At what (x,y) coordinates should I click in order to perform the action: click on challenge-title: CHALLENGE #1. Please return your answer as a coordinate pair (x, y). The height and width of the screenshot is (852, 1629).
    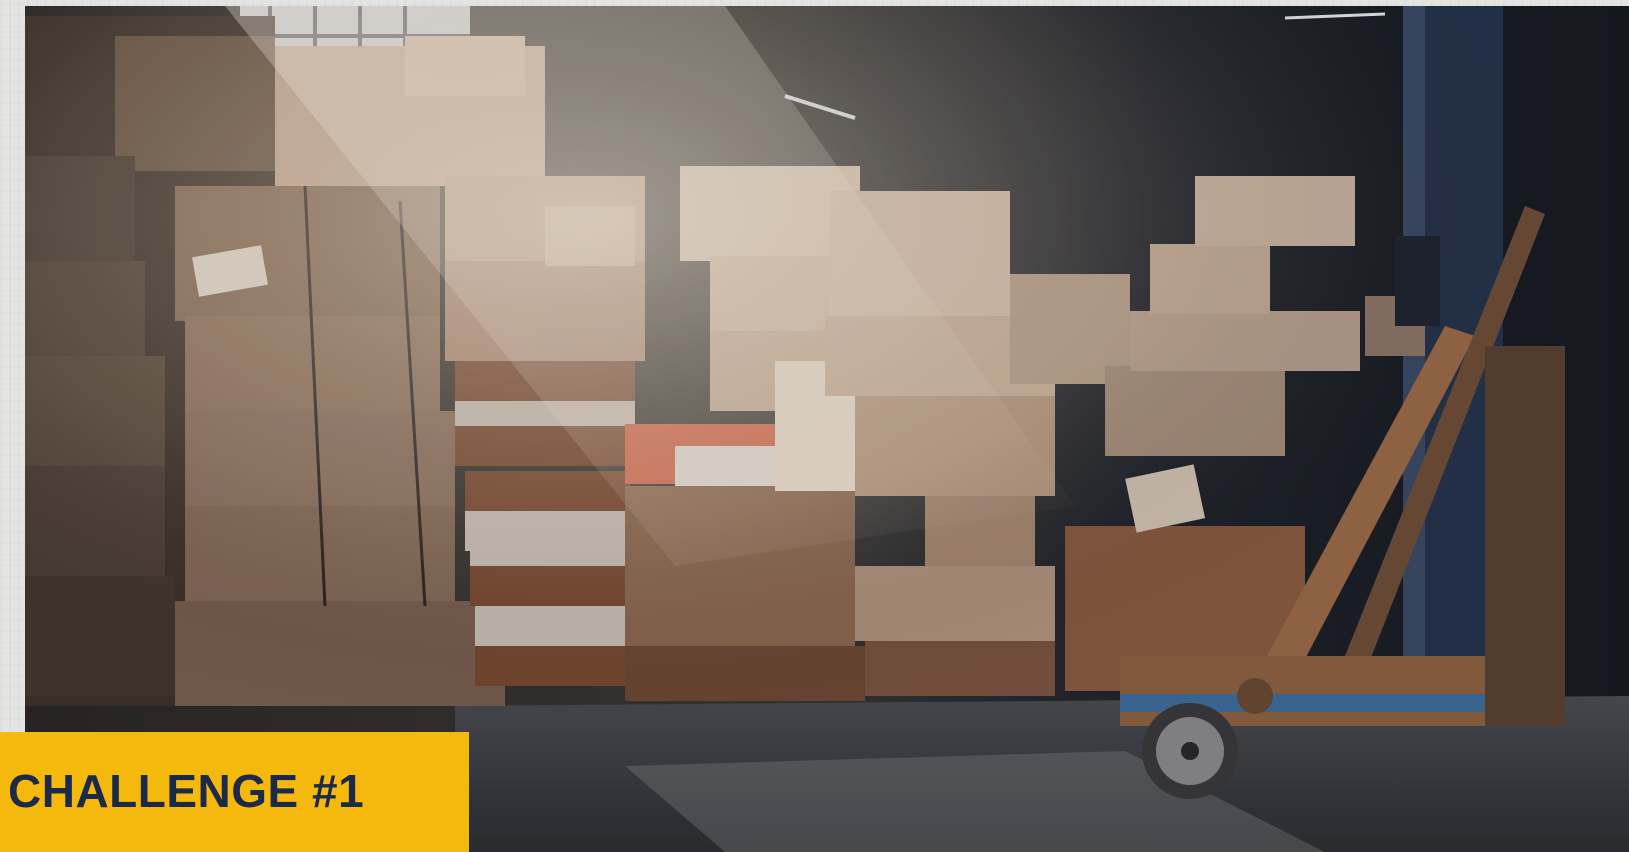
    Looking at the image, I should click on (186, 791).